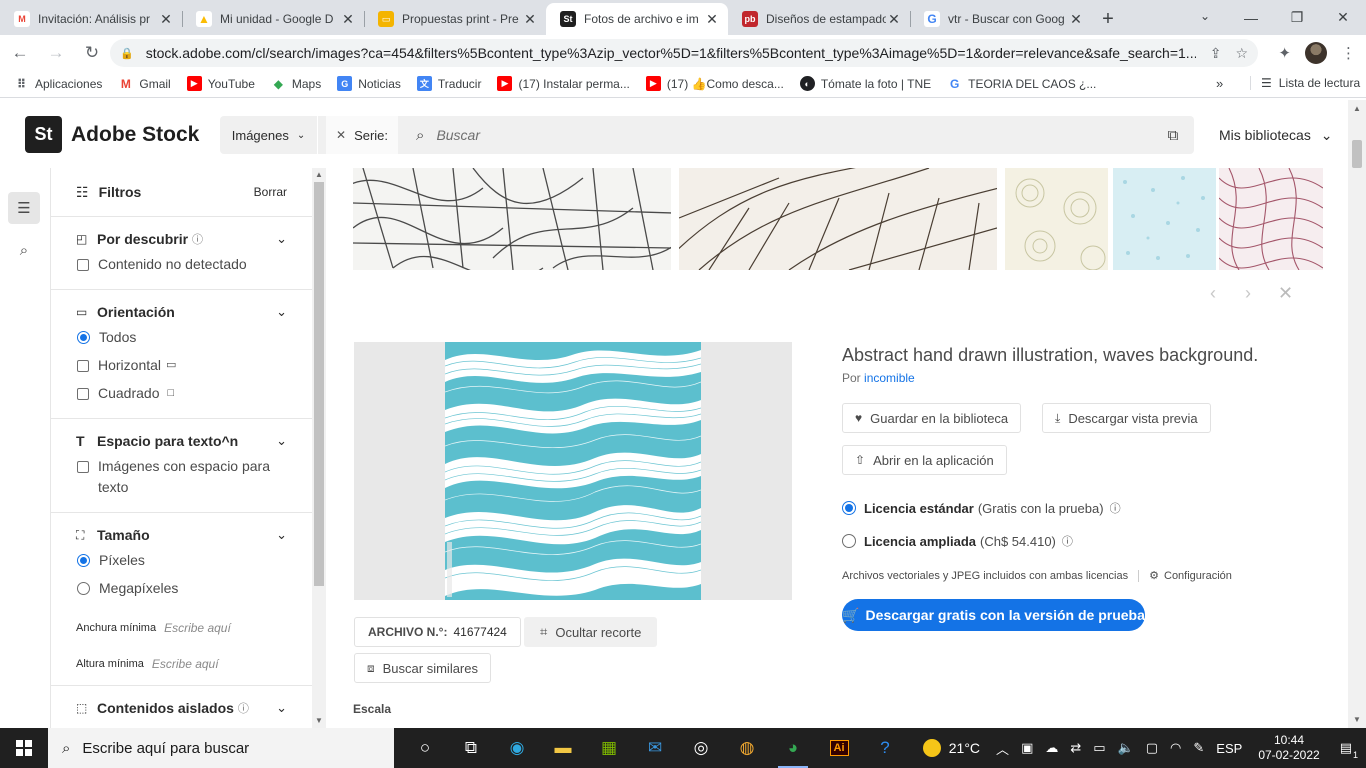 This screenshot has height=768, width=1366. Describe the element at coordinates (1316, 53) in the screenshot. I see `profile-avatar` at that location.